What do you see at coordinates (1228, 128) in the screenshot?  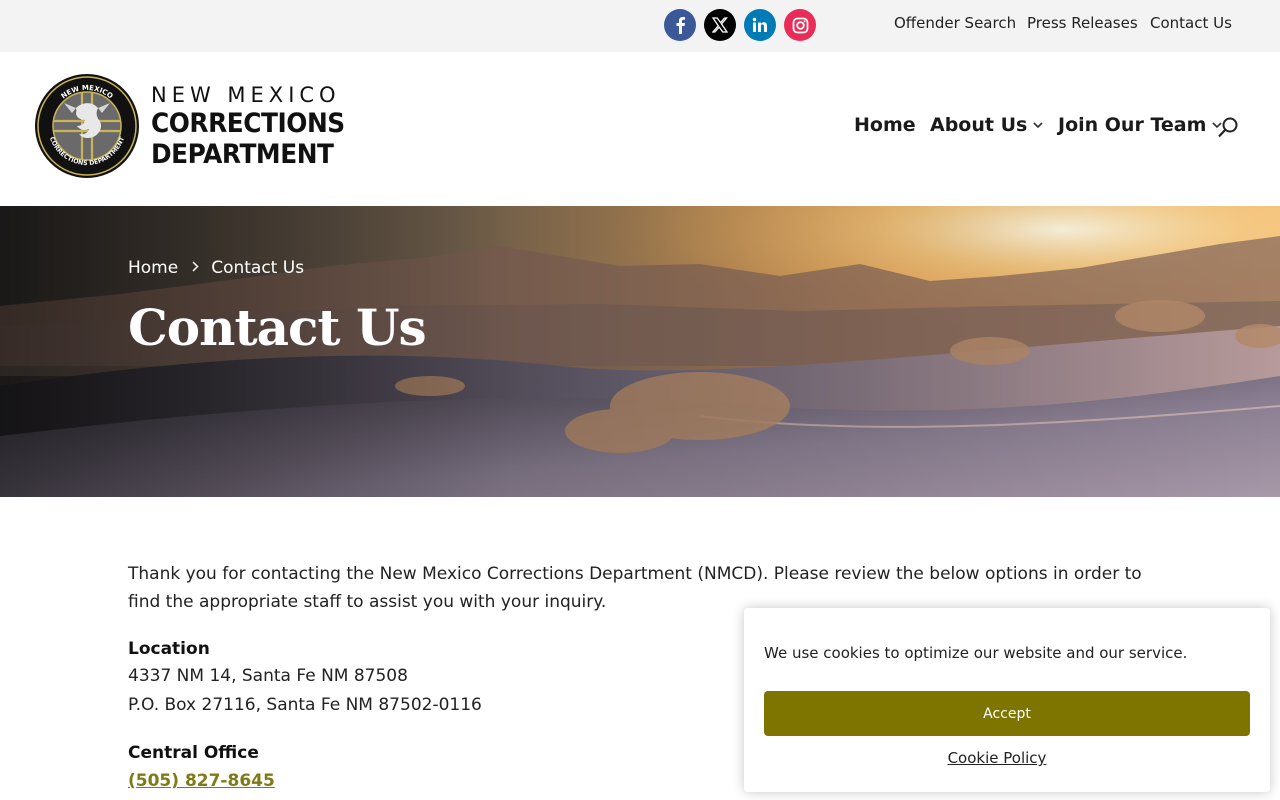 I see `search-icon` at bounding box center [1228, 128].